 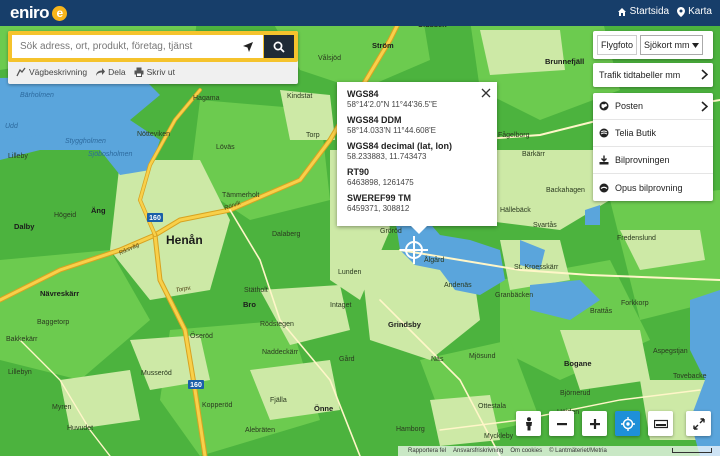 I want to click on place-label: Mjösund, so click(x=482, y=356).